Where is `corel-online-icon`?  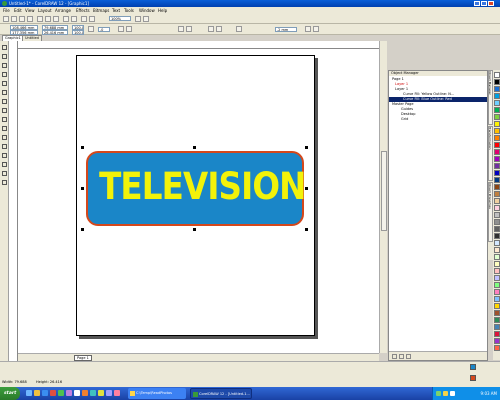 corel-online-icon is located at coordinates (146, 19).